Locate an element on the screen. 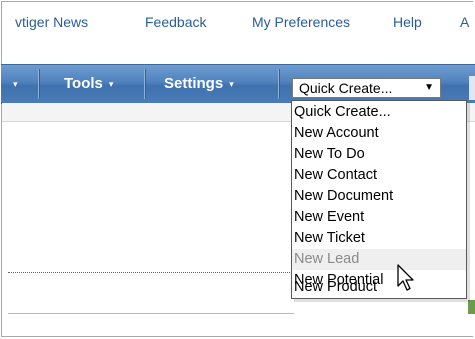  chevron-down-icon: ▼ is located at coordinates (429, 88).